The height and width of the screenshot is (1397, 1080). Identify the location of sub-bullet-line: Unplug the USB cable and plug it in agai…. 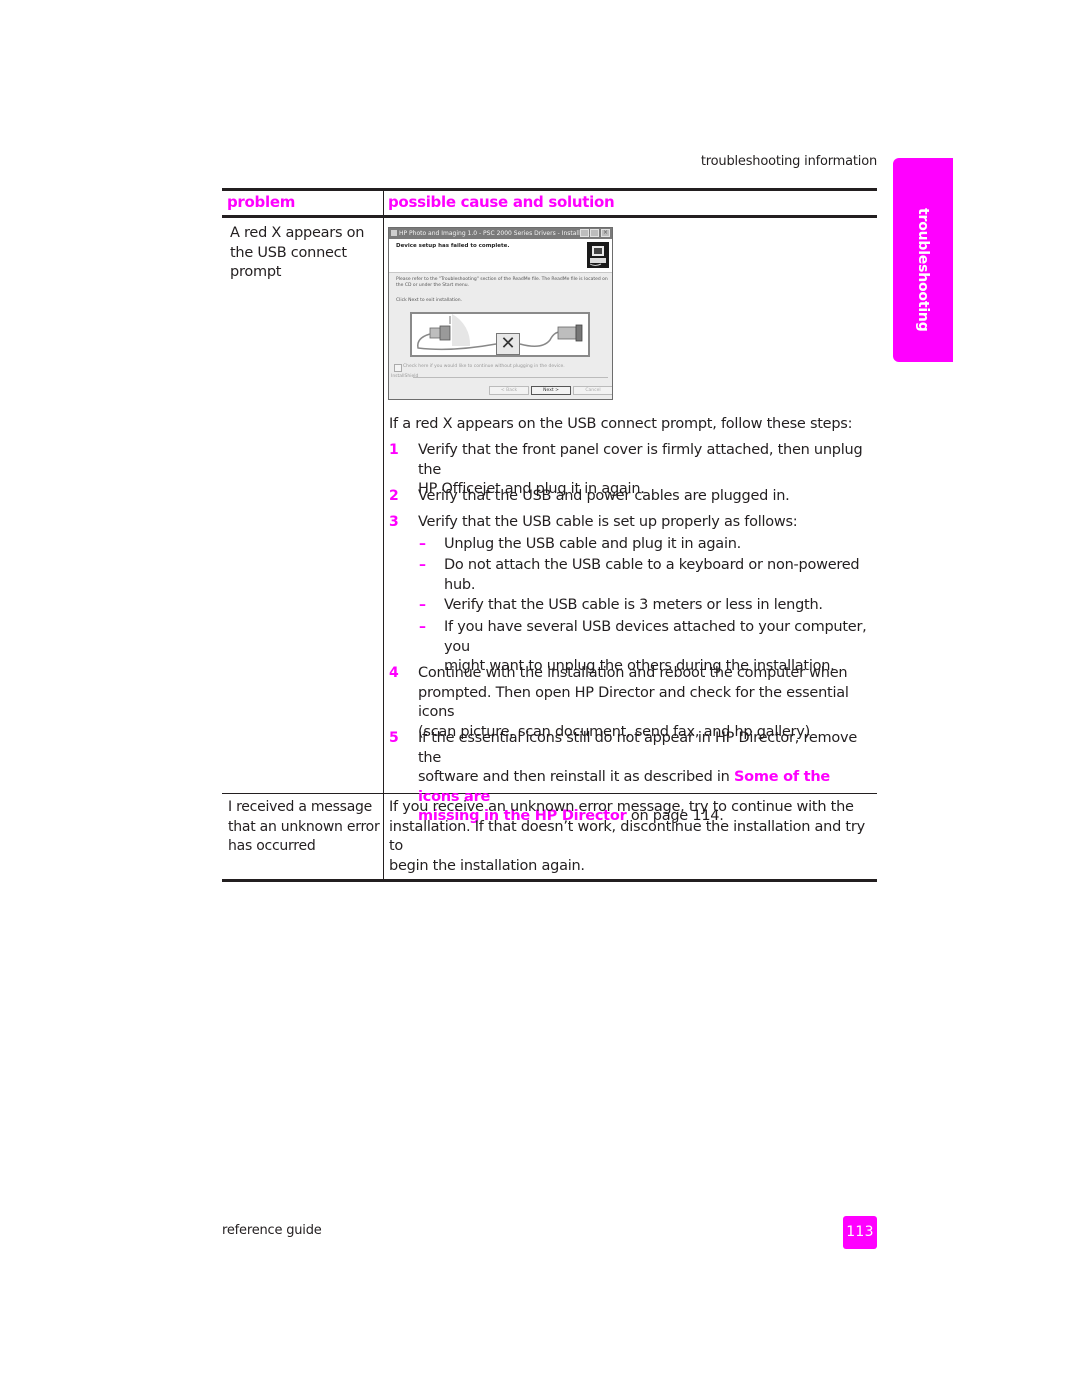
(593, 544).